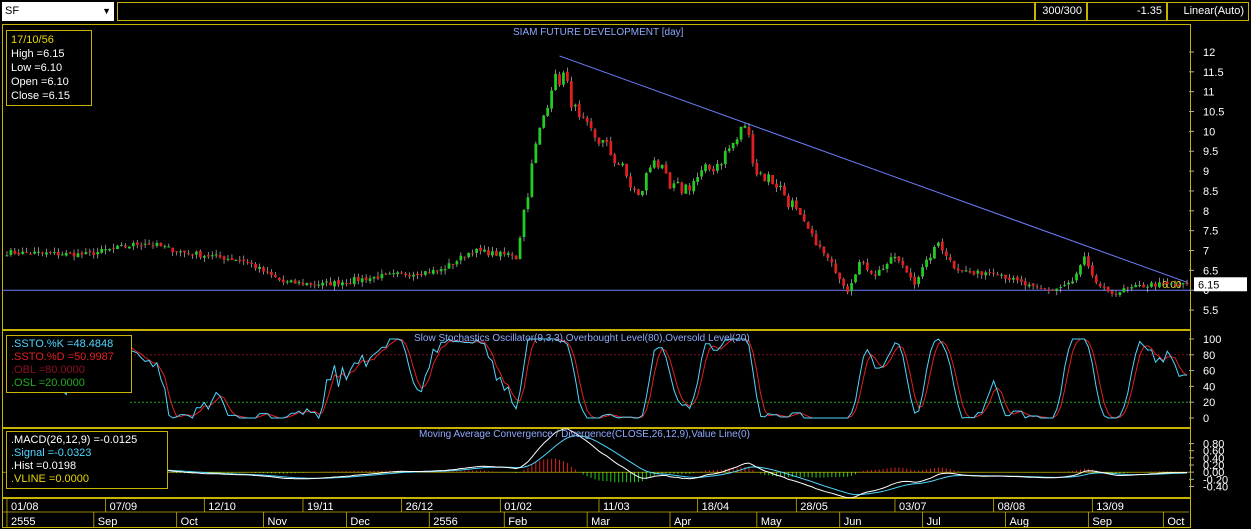  What do you see at coordinates (596, 513) in the screenshot?
I see `date-axis` at bounding box center [596, 513].